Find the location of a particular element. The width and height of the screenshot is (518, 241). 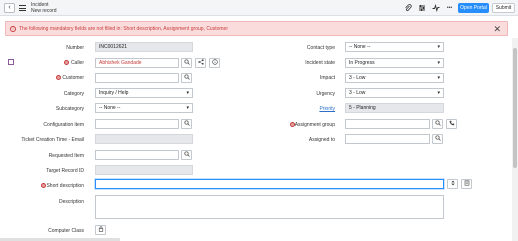

back-button: ‹ is located at coordinates (9, 8).